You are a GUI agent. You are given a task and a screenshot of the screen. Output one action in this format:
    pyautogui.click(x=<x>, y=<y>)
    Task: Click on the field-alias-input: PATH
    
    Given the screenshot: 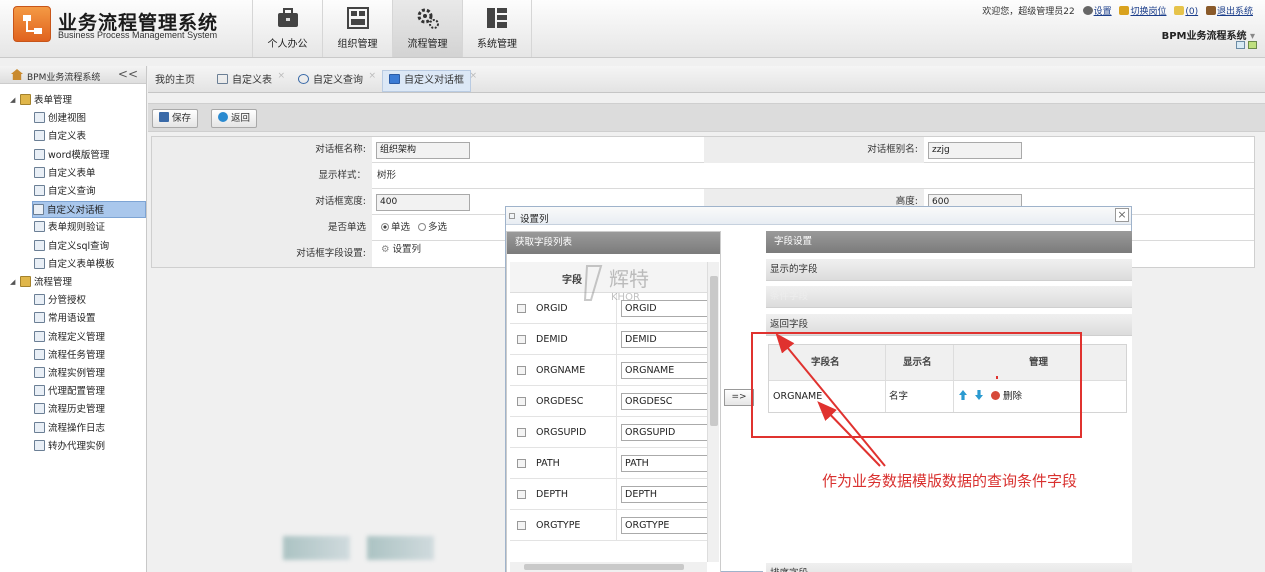 What is the action you would take?
    pyautogui.click(x=665, y=463)
    